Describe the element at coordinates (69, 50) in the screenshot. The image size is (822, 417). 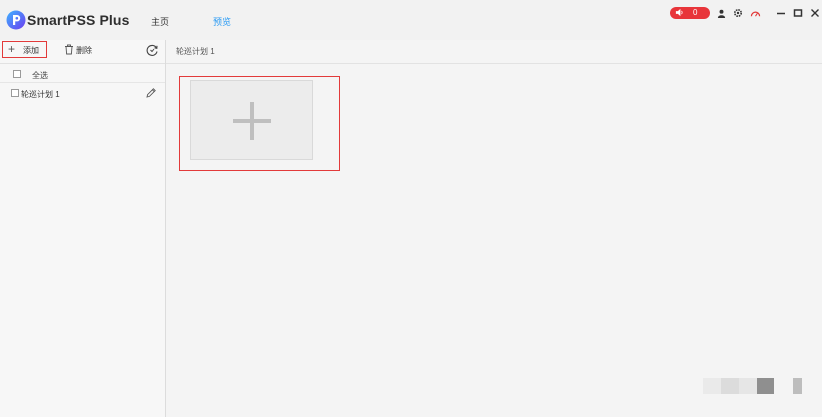
I see `trash-icon` at that location.